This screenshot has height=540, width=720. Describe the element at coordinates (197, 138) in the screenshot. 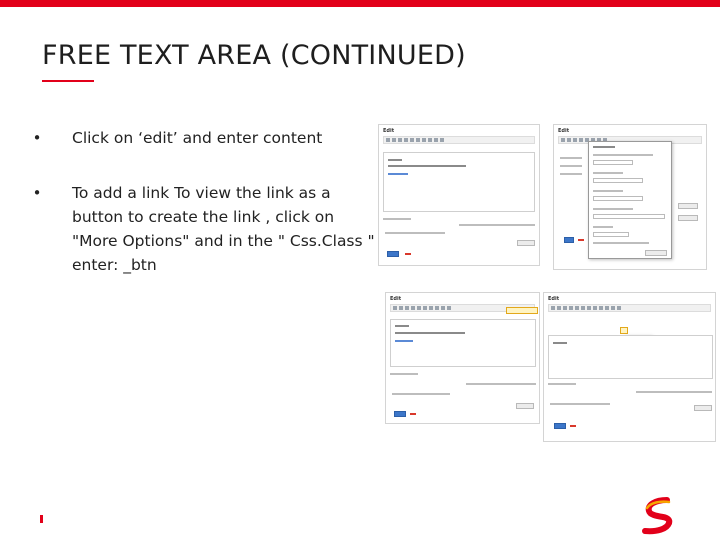

I see `bullet-text: Click on ‘edit’ and enter content` at that location.